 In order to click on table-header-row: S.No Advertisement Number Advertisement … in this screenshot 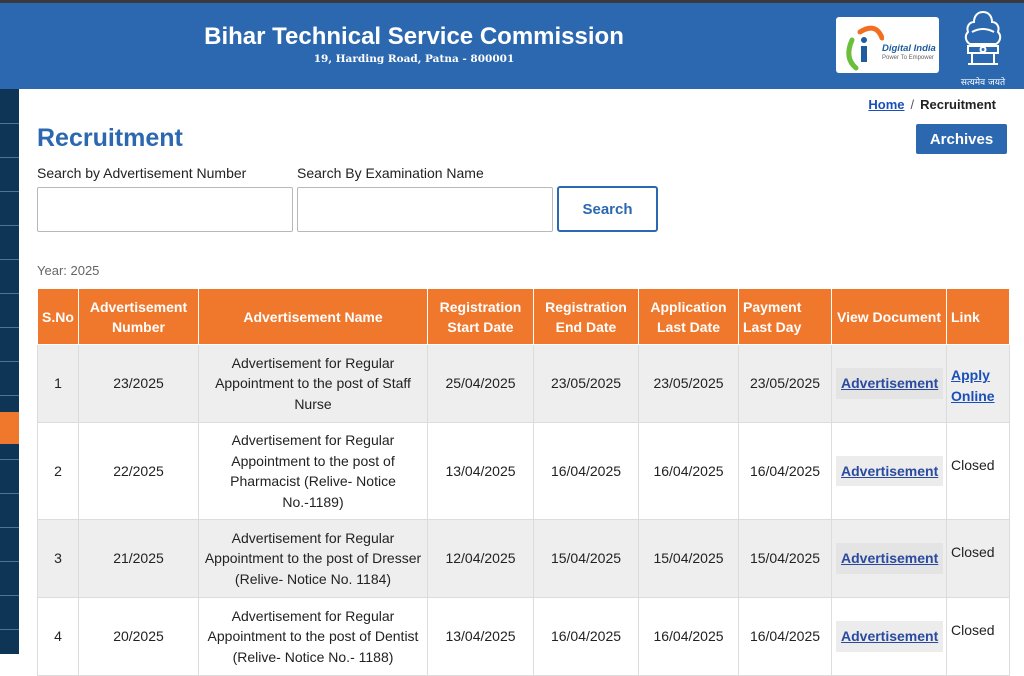, I will do `click(523, 316)`.